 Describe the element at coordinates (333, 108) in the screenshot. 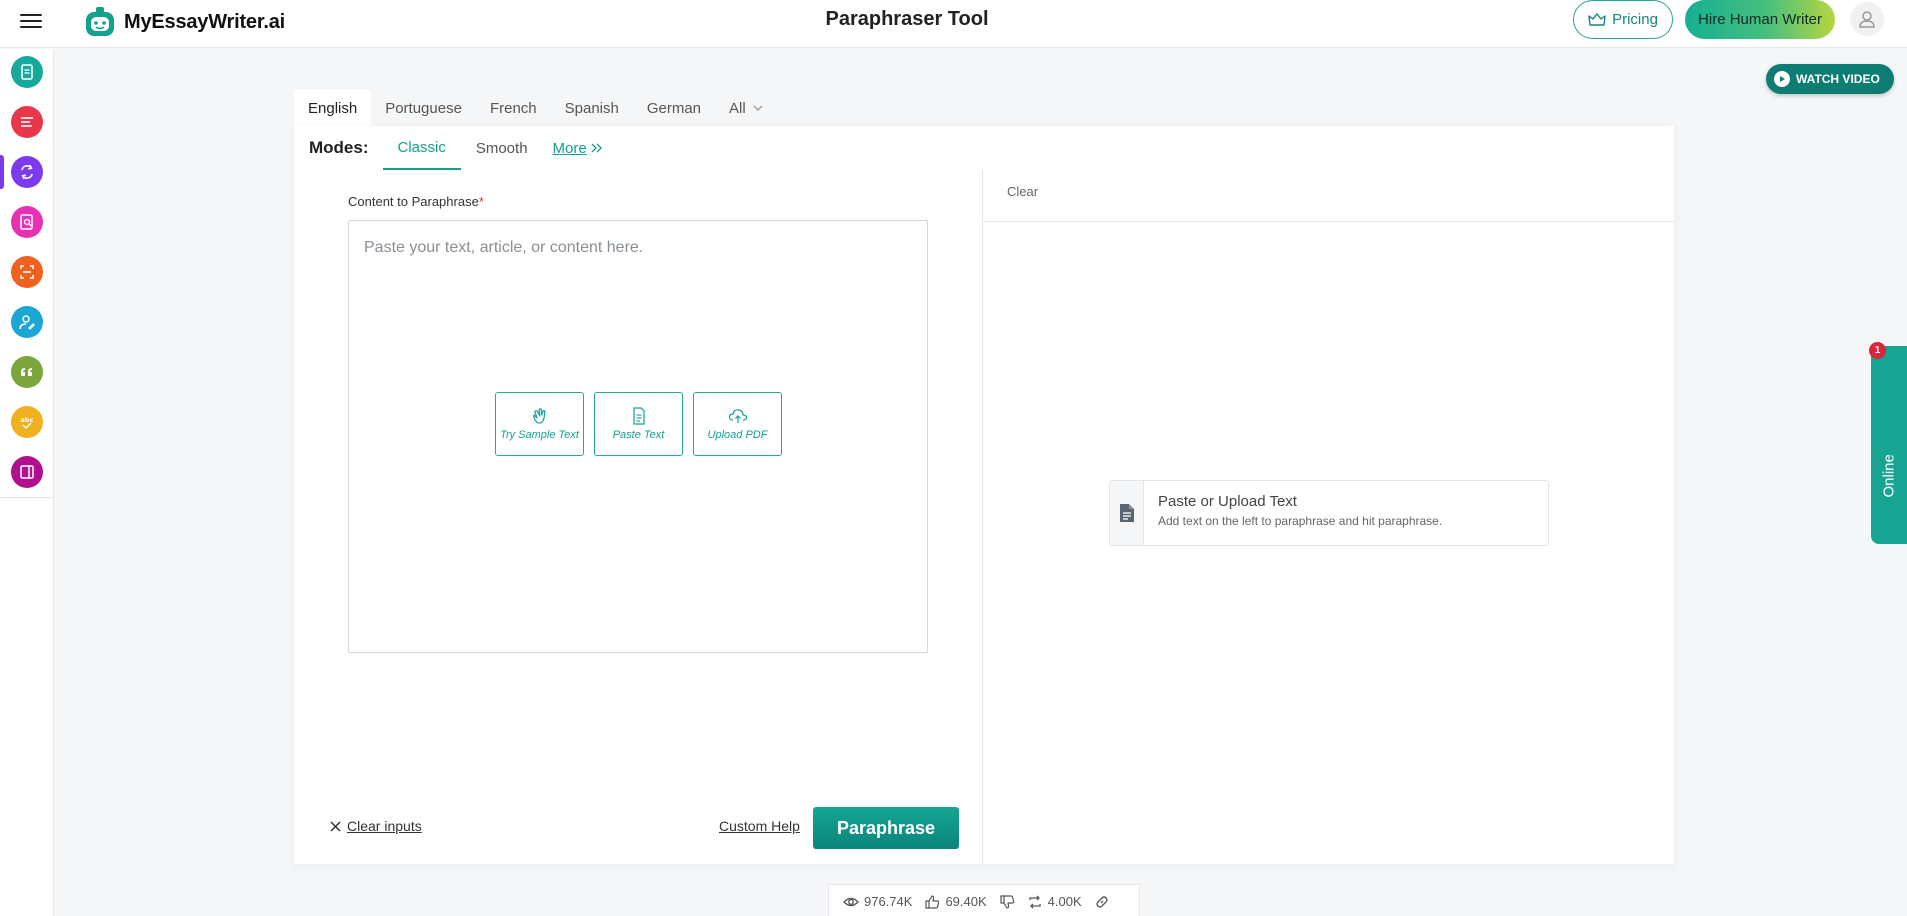

I see `tab-language-english: English` at that location.